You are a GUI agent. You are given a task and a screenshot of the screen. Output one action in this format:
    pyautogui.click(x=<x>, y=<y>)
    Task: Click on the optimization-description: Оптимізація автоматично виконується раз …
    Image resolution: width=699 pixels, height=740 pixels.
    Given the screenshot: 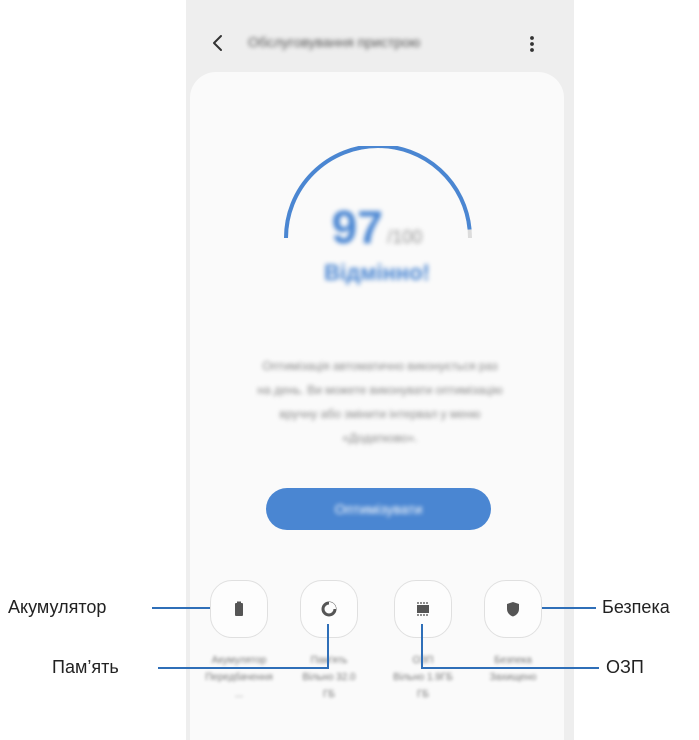 What is the action you would take?
    pyautogui.click(x=380, y=402)
    